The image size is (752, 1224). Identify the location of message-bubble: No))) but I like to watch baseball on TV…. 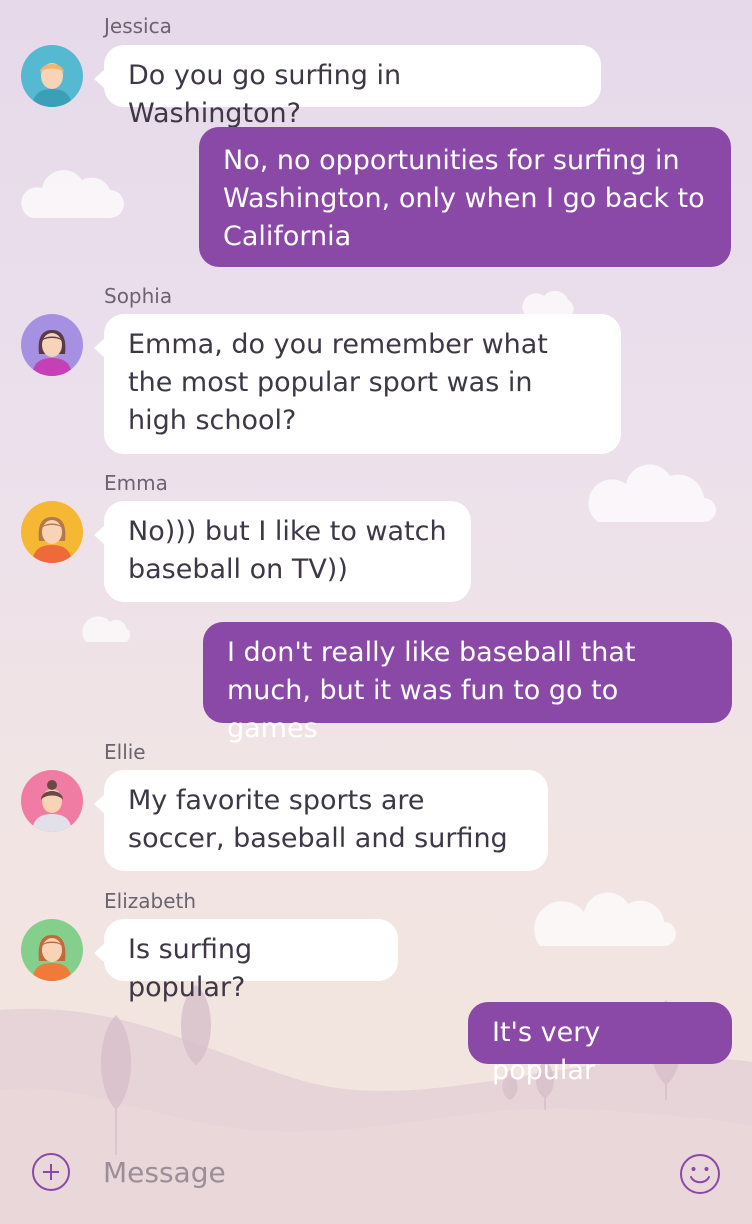
(282, 551).